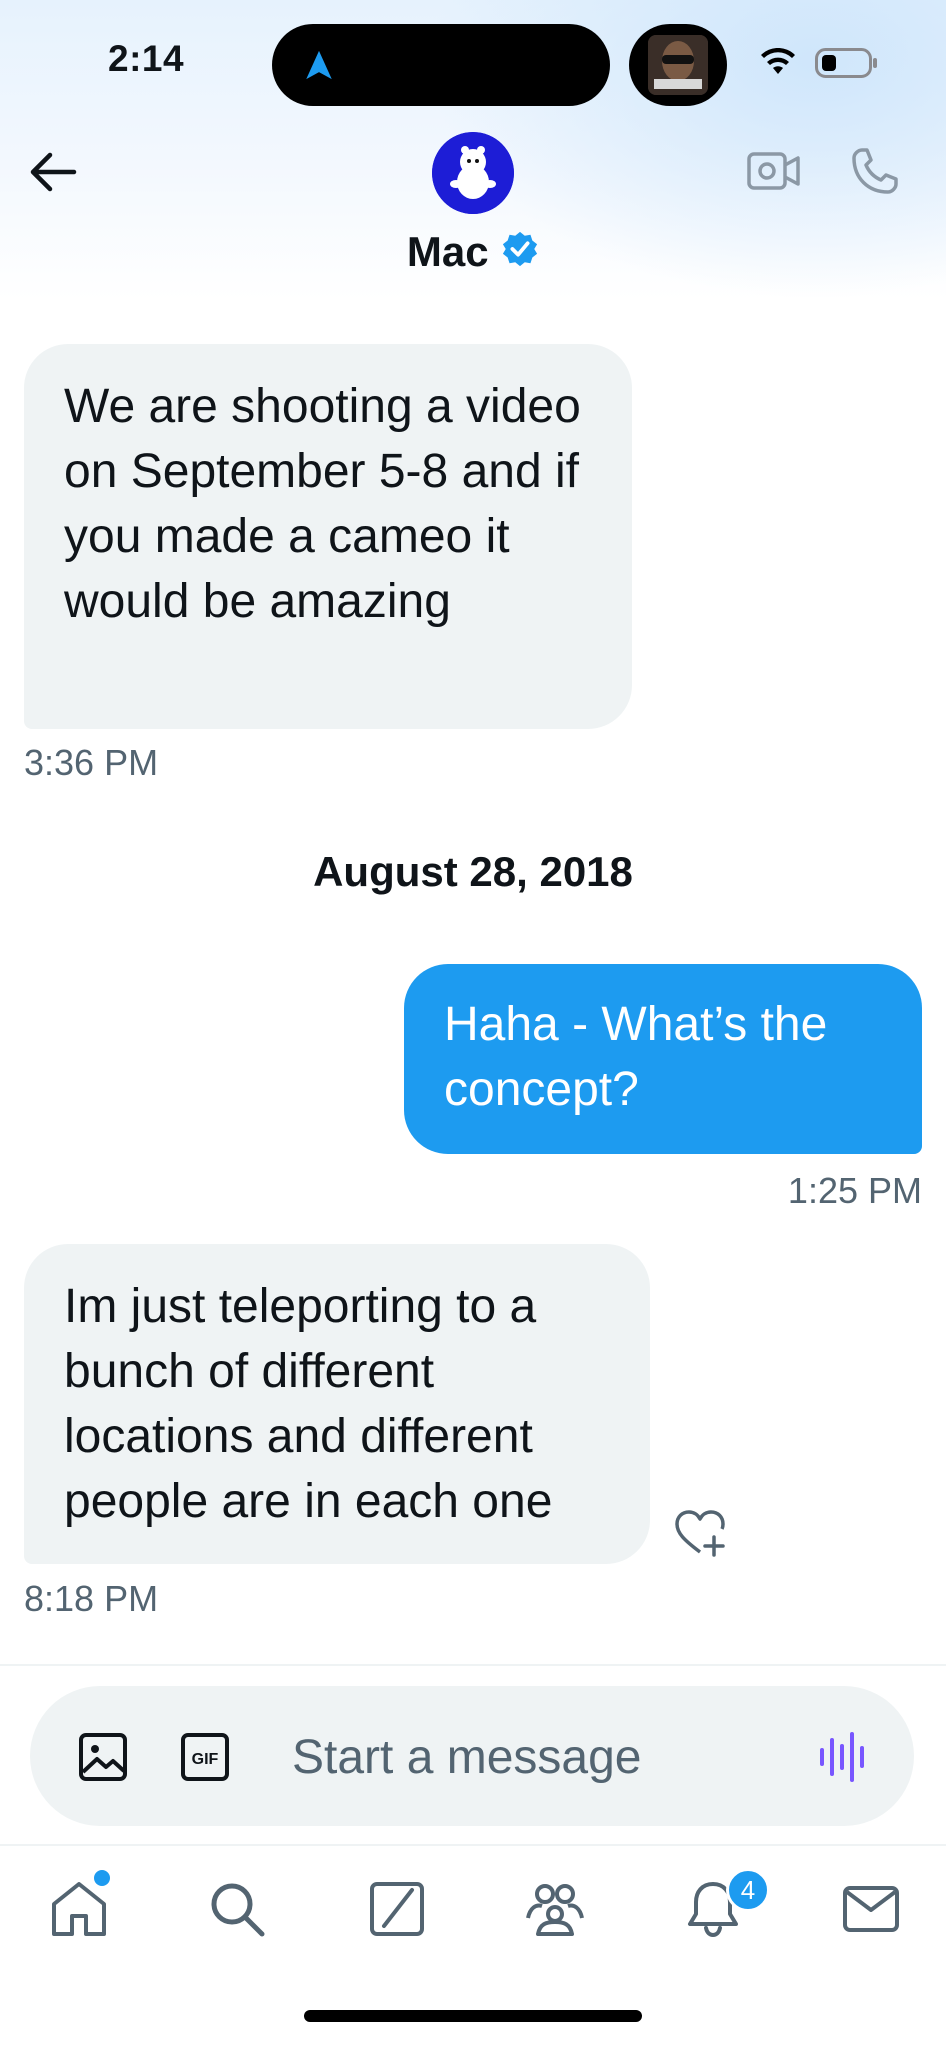  I want to click on message-timestamp: 3:36 PM, so click(91, 762).